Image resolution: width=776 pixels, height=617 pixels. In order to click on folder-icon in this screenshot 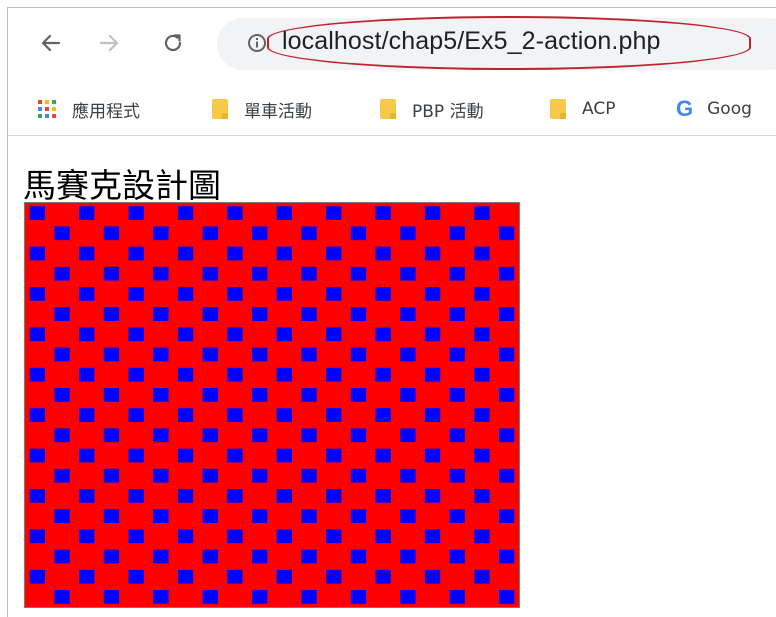, I will do `click(388, 109)`.